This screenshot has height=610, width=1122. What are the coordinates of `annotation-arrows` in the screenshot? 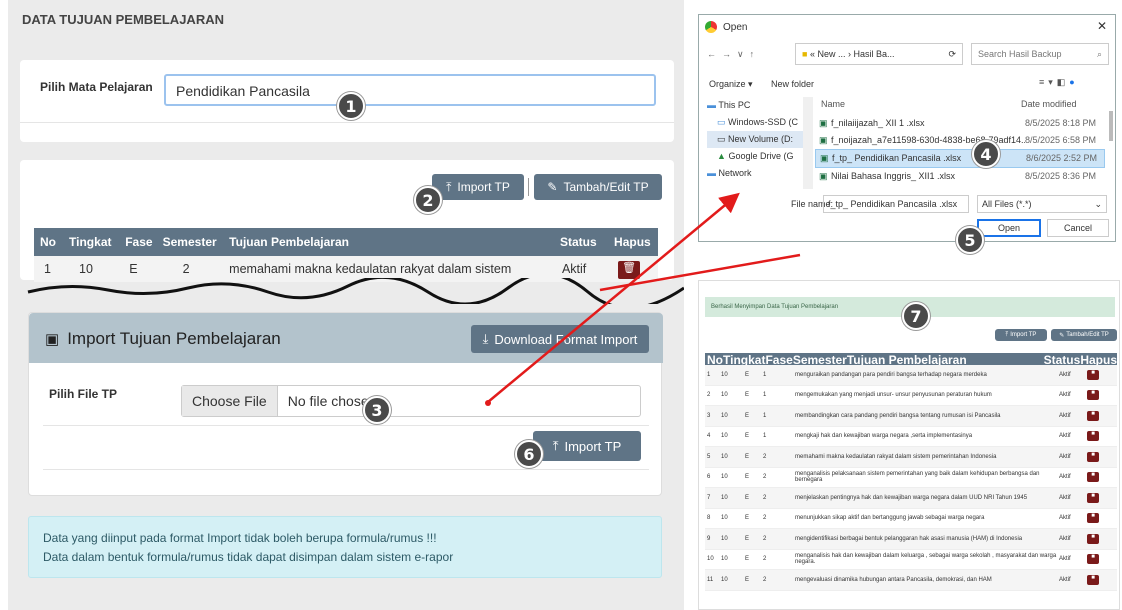 It's located at (643, 299).